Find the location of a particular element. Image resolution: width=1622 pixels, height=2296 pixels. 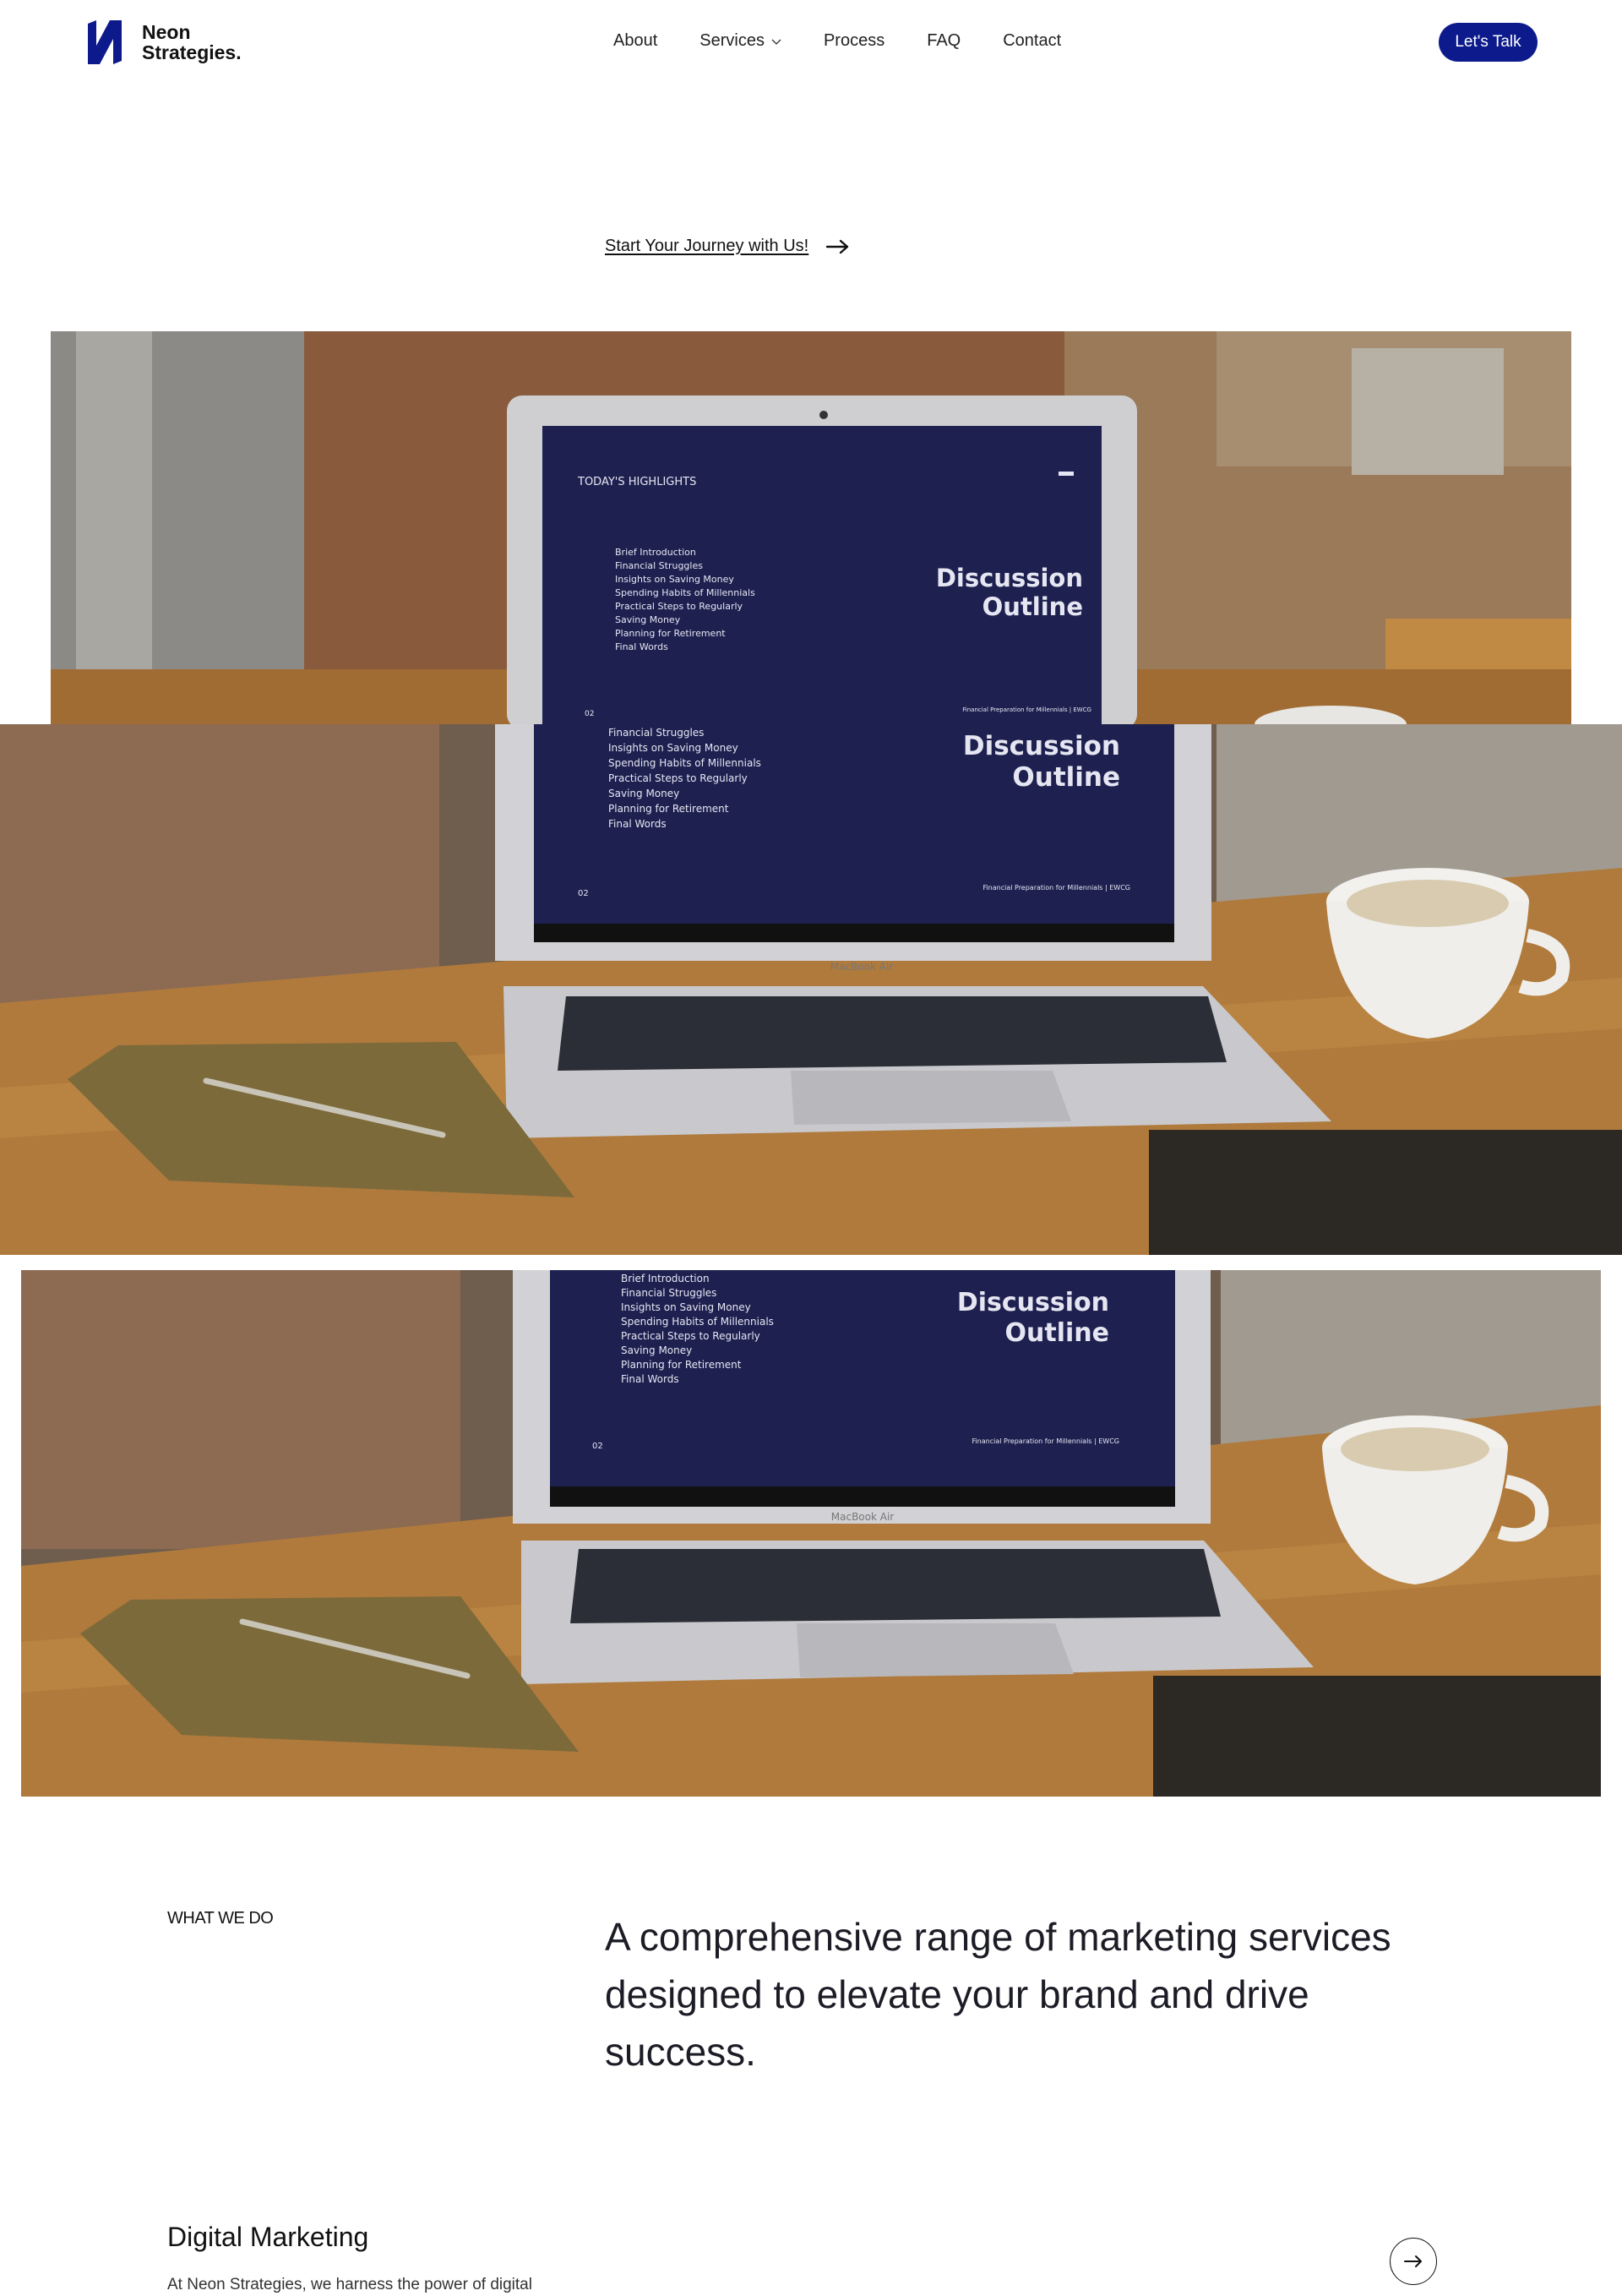

what-we-do-label: WHAT WE DO is located at coordinates (221, 1919).